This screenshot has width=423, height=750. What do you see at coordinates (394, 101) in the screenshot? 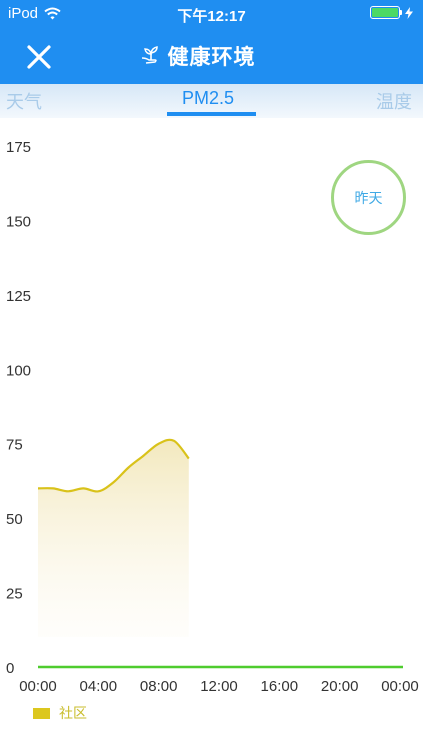
I see `tab-temperature: 温度` at bounding box center [394, 101].